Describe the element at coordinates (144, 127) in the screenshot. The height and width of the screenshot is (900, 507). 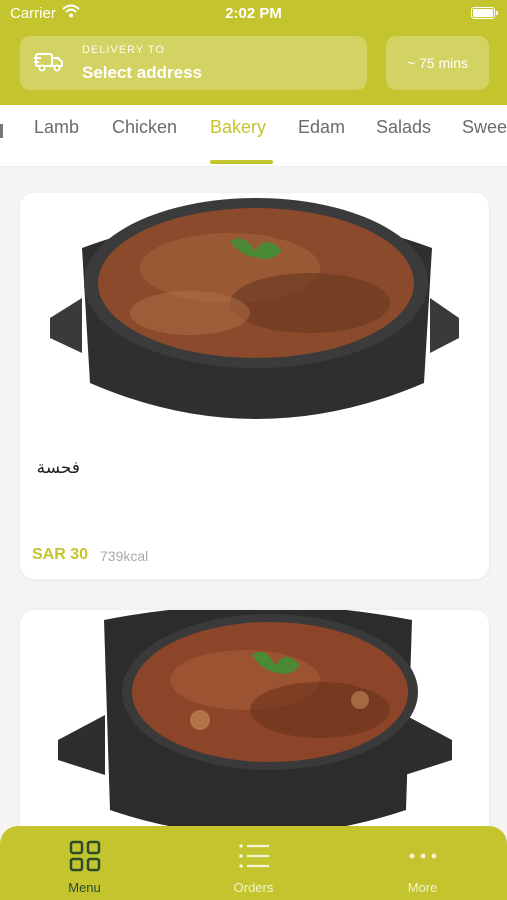
I see `tab-chicken: Chicken` at that location.